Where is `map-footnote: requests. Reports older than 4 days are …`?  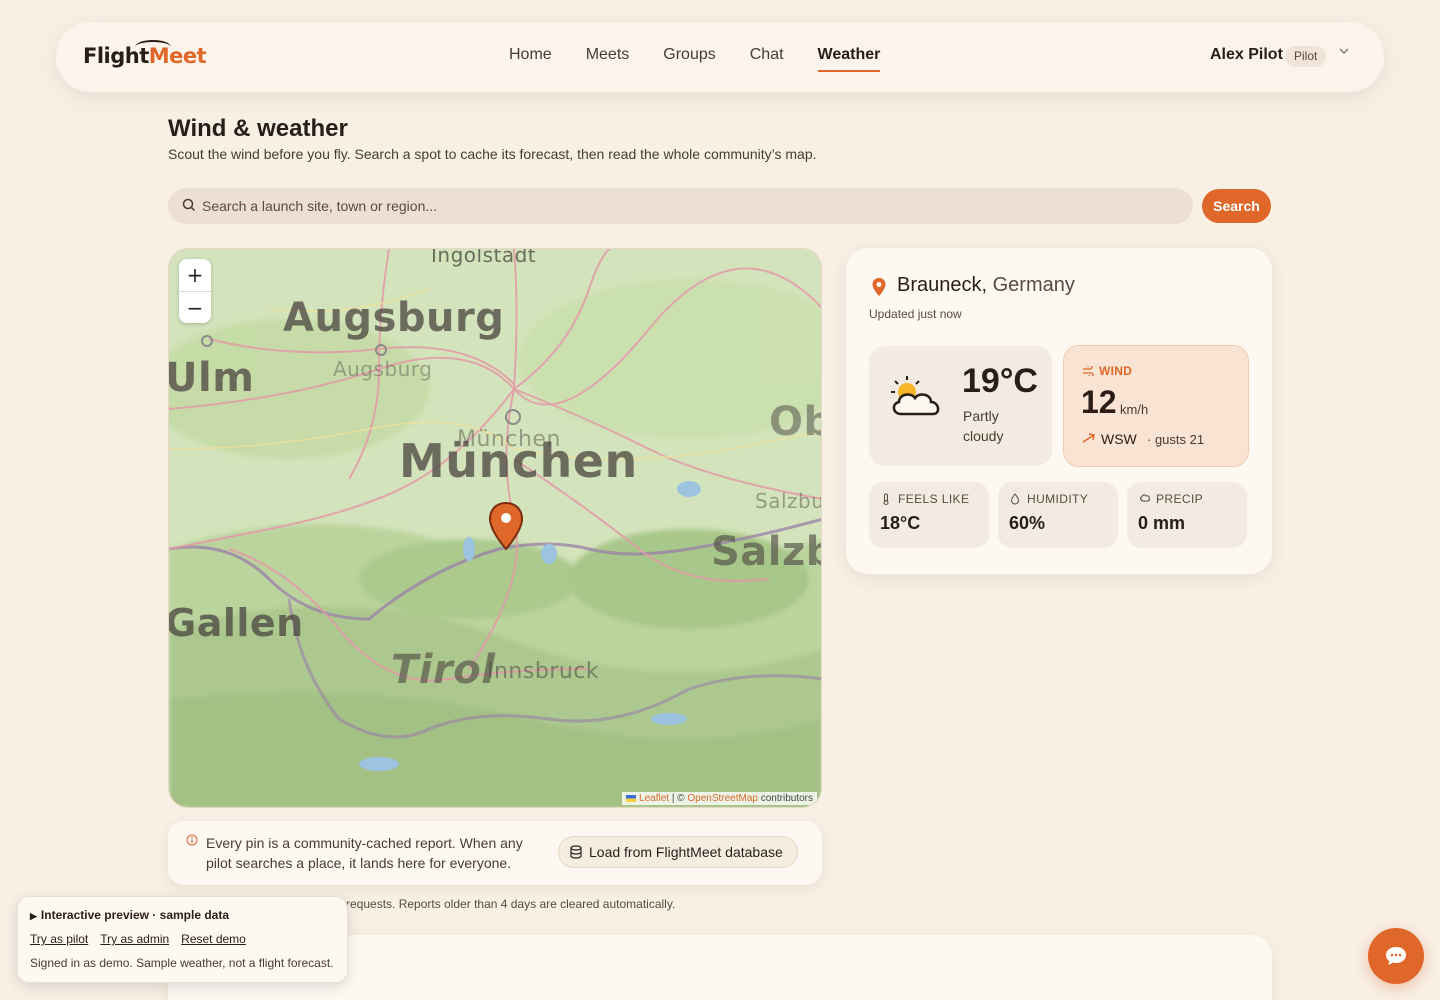
map-footnote: requests. Reports older than 4 days are … is located at coordinates (511, 904).